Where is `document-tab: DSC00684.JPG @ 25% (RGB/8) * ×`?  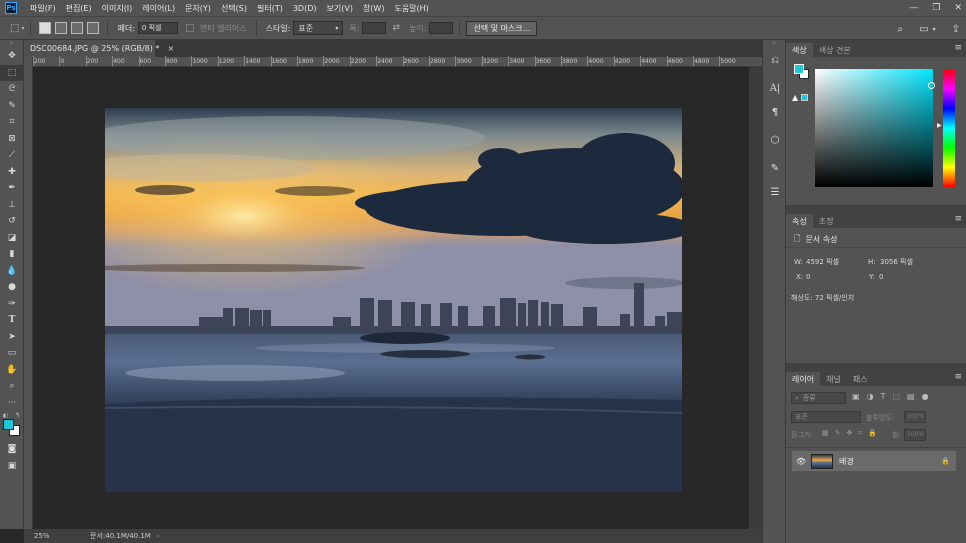
document-tab: DSC00684.JPG @ 25% (RGB/8) * × is located at coordinates (99, 48).